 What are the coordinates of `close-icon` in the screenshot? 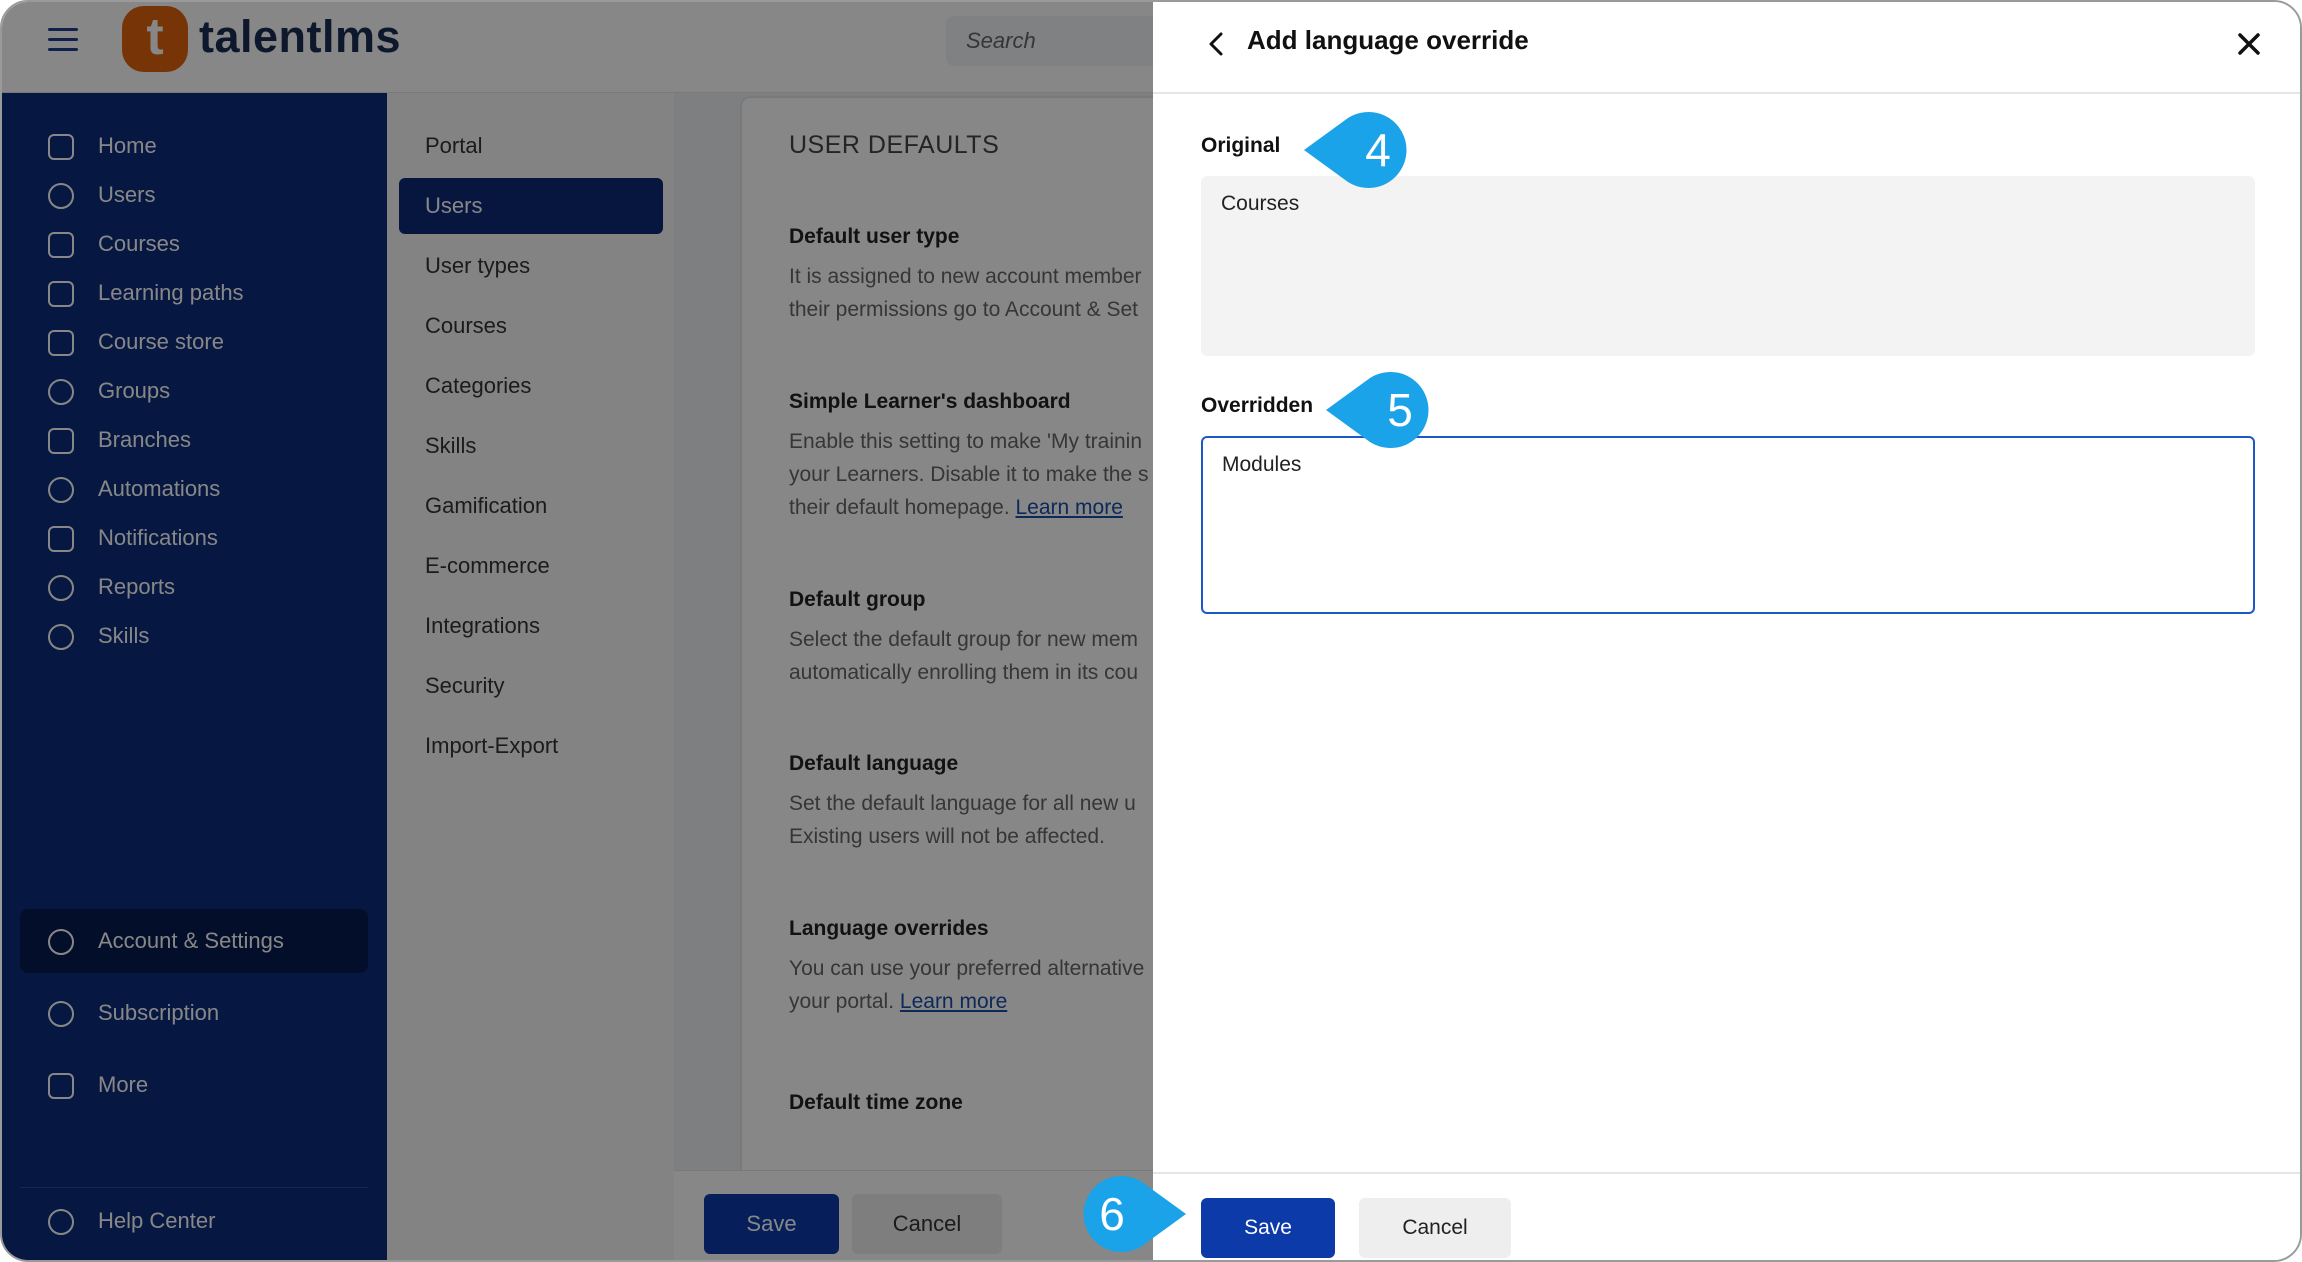 It's located at (2249, 44).